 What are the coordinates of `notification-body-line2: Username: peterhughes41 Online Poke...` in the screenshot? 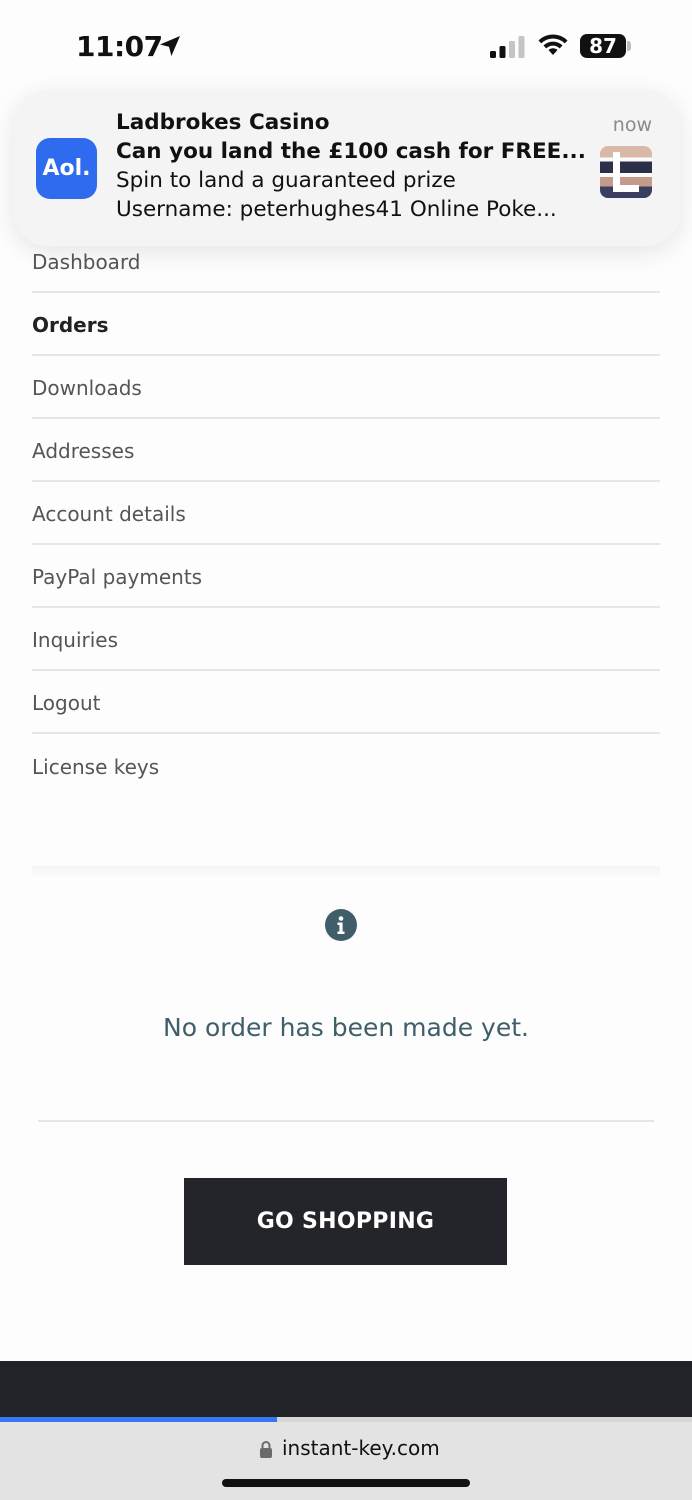 It's located at (336, 209).